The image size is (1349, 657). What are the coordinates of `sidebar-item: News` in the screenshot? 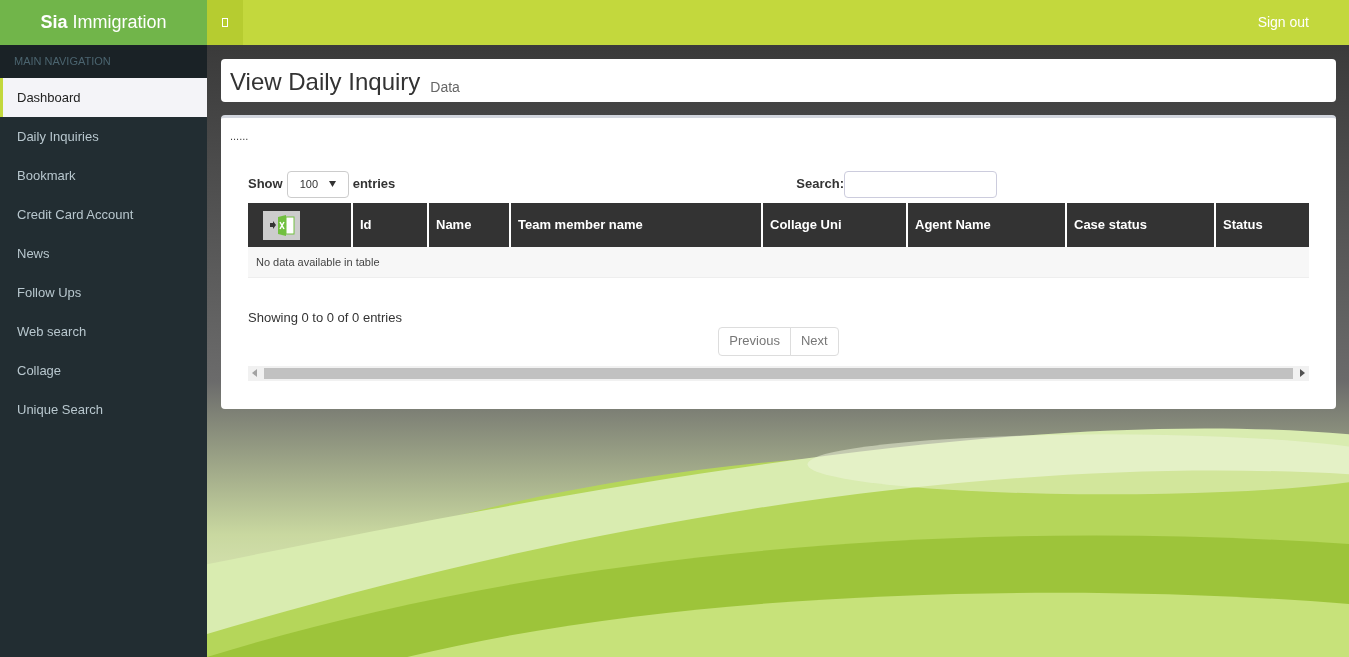 It's located at (103, 253).